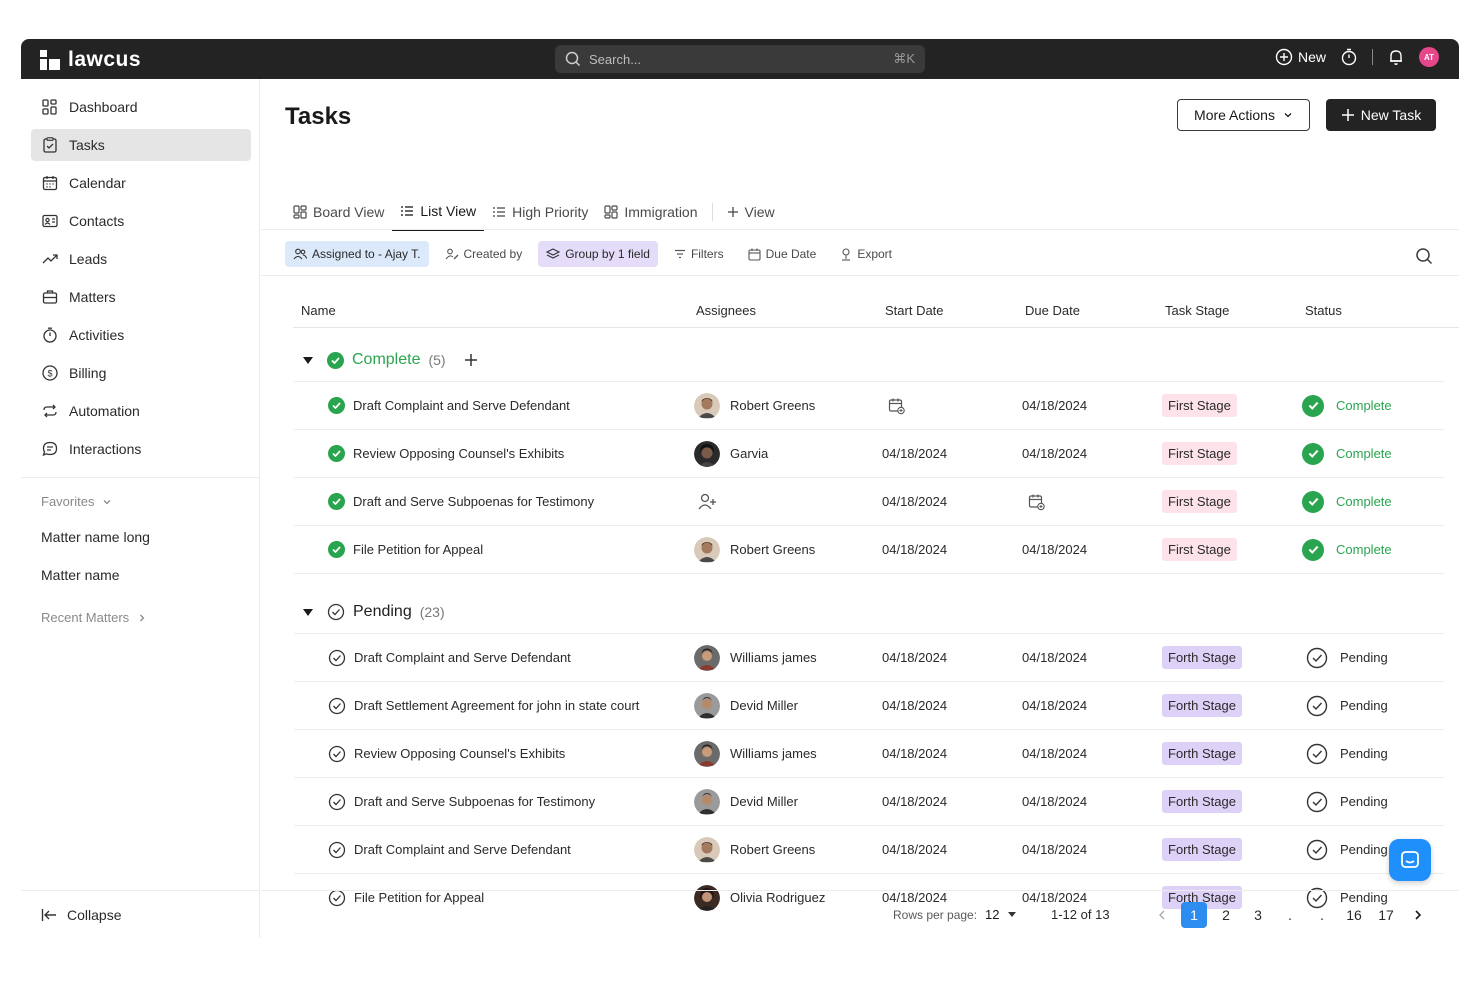 The height and width of the screenshot is (987, 1480). Describe the element at coordinates (438, 212) in the screenshot. I see `tab-list-view: List View` at that location.